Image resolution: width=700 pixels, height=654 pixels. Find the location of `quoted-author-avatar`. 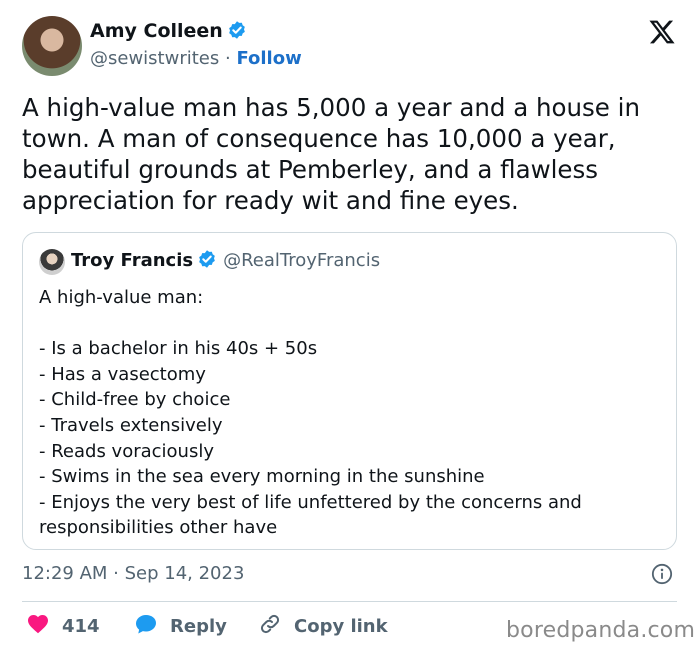

quoted-author-avatar is located at coordinates (52, 262).